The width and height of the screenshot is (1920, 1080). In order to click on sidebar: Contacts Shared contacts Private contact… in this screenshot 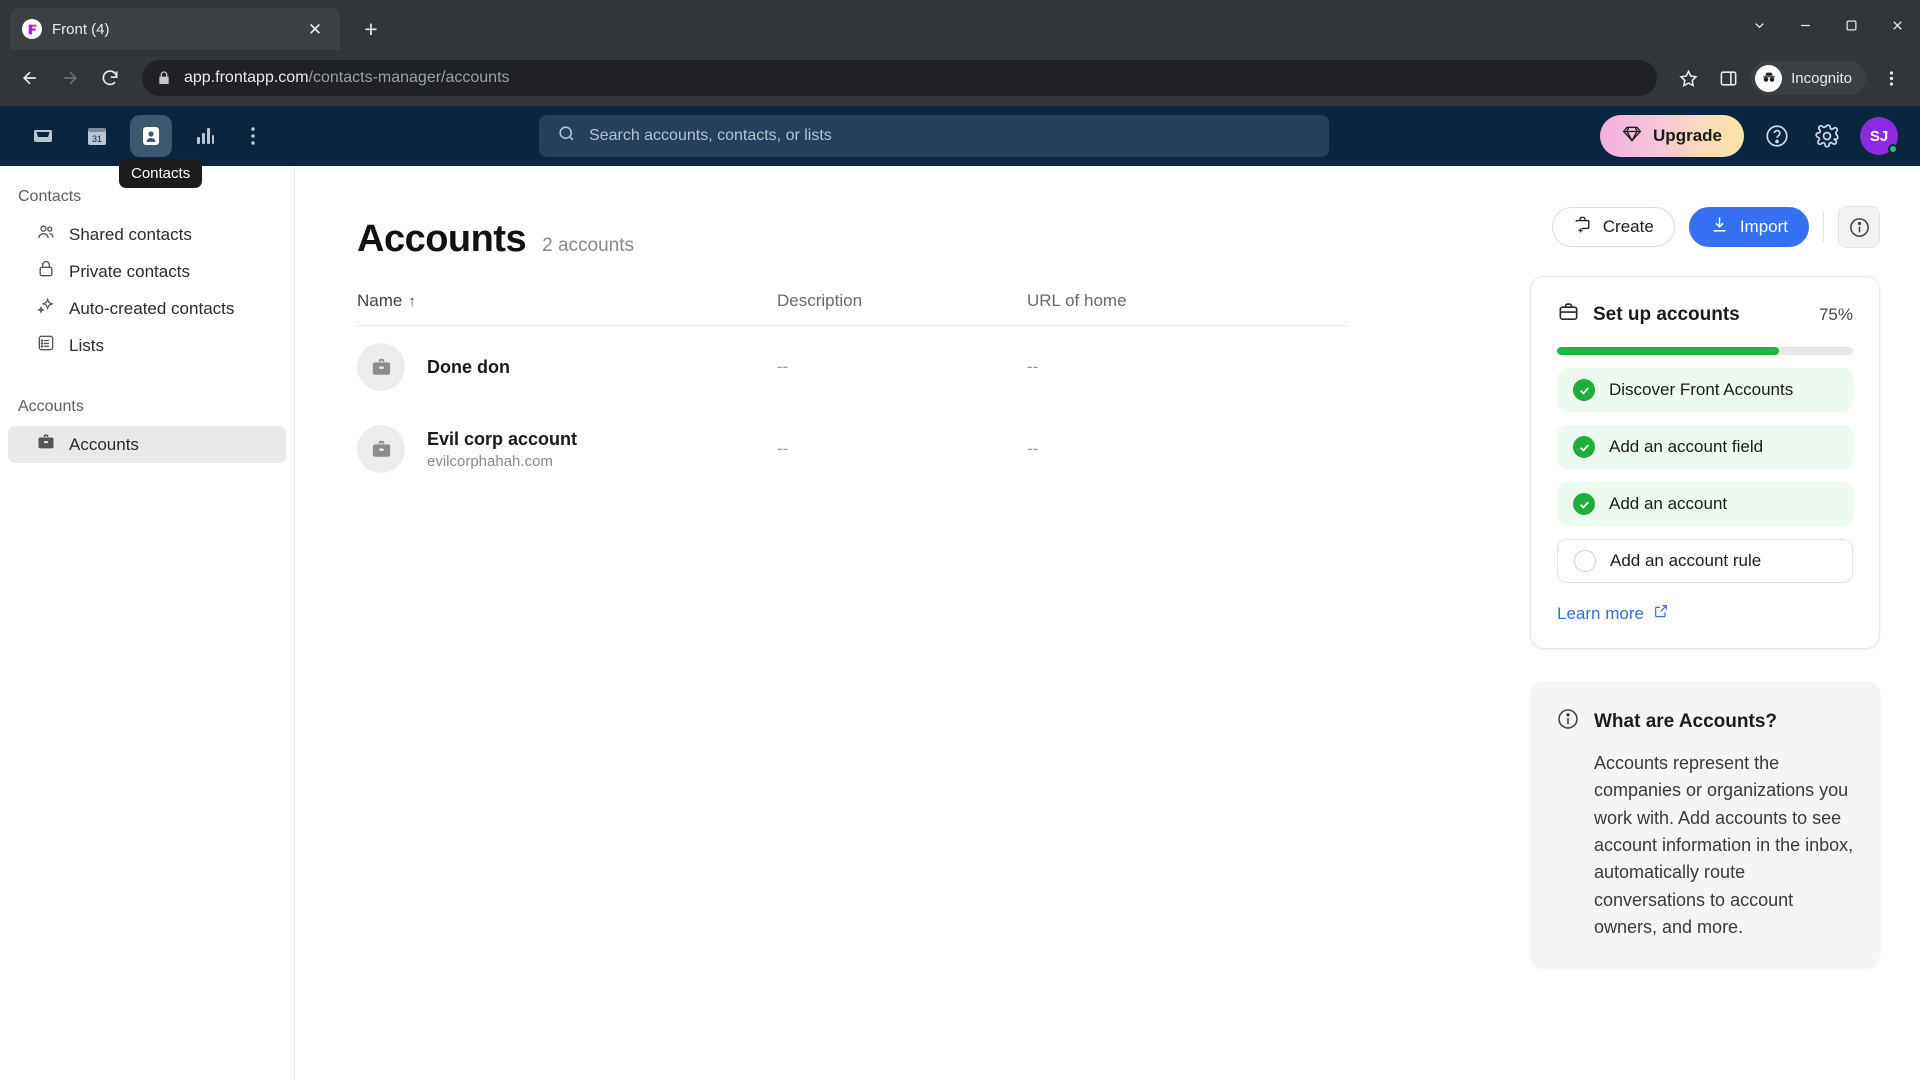, I will do `click(147, 623)`.